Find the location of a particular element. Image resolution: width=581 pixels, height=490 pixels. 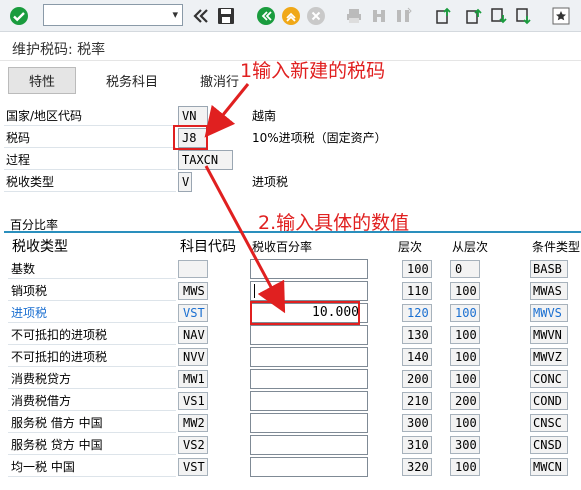

arrow-to-tax-code is located at coordinates (227, 110).